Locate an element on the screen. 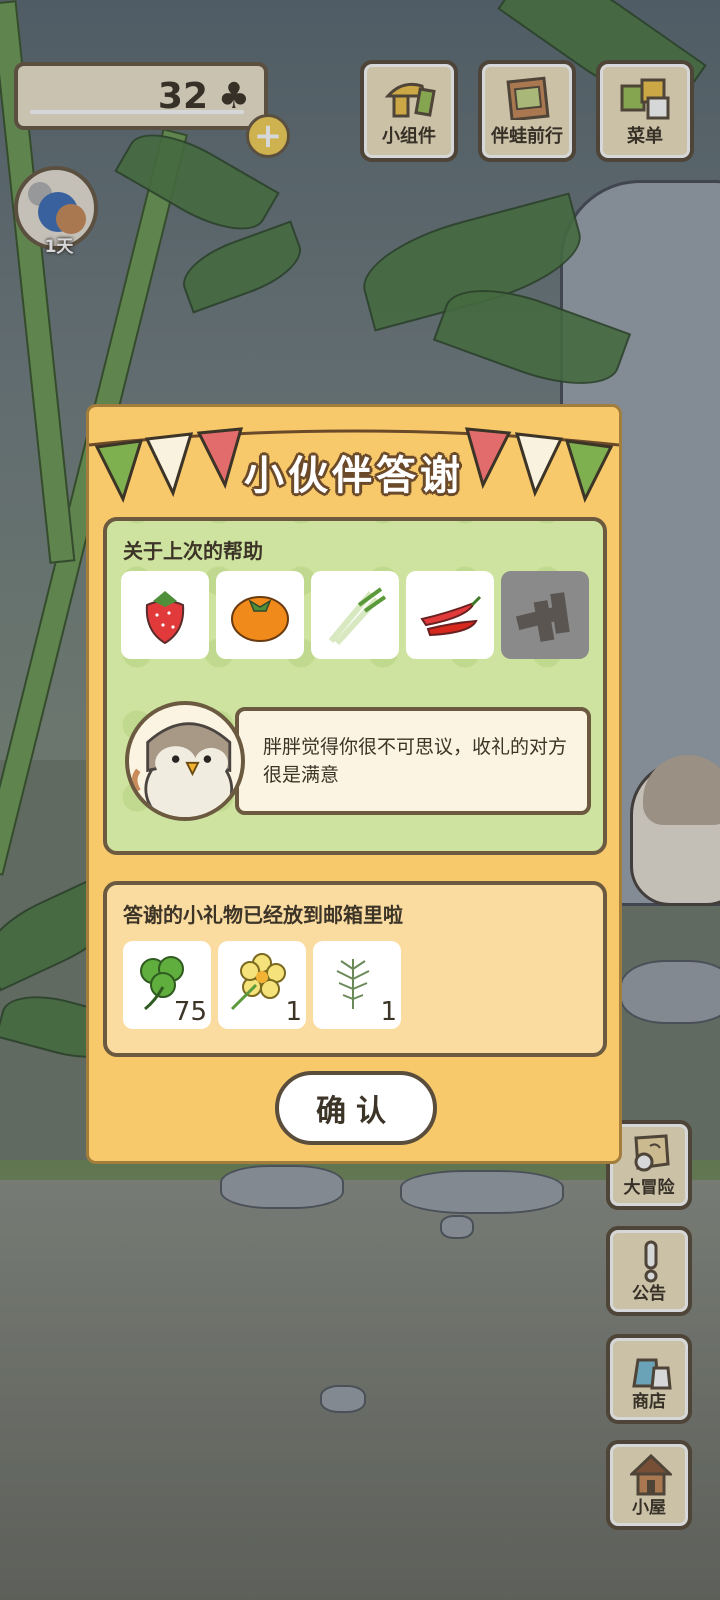 This screenshot has height=1600, width=720. partner-message-bubble: 胖胖觉得你很不可思议，收礼的对方很是满意 is located at coordinates (413, 761).